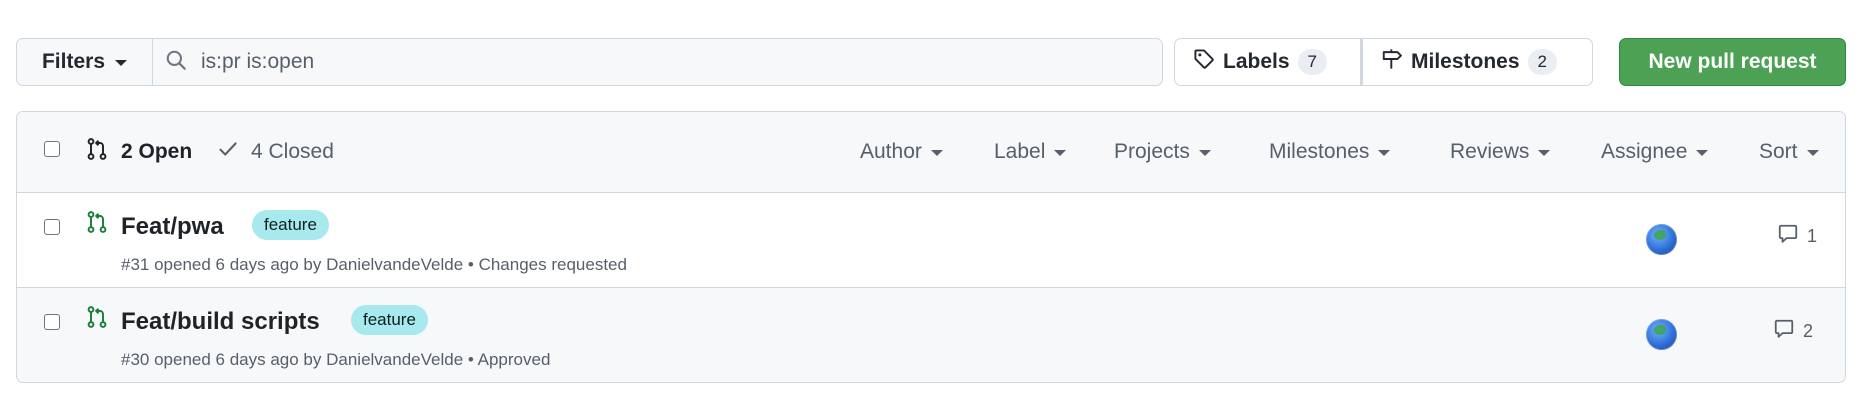 This screenshot has width=1862, height=402. What do you see at coordinates (1778, 151) in the screenshot?
I see `sort-filter-label: Sort` at bounding box center [1778, 151].